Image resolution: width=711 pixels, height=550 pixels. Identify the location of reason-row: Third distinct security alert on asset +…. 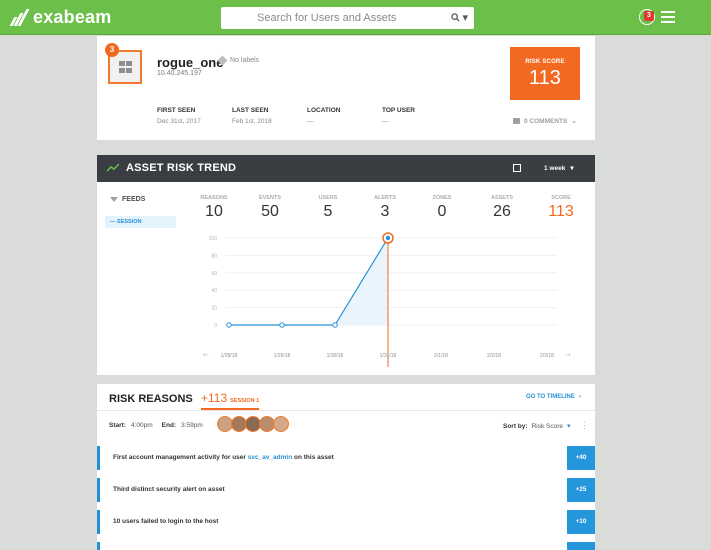
(346, 490).